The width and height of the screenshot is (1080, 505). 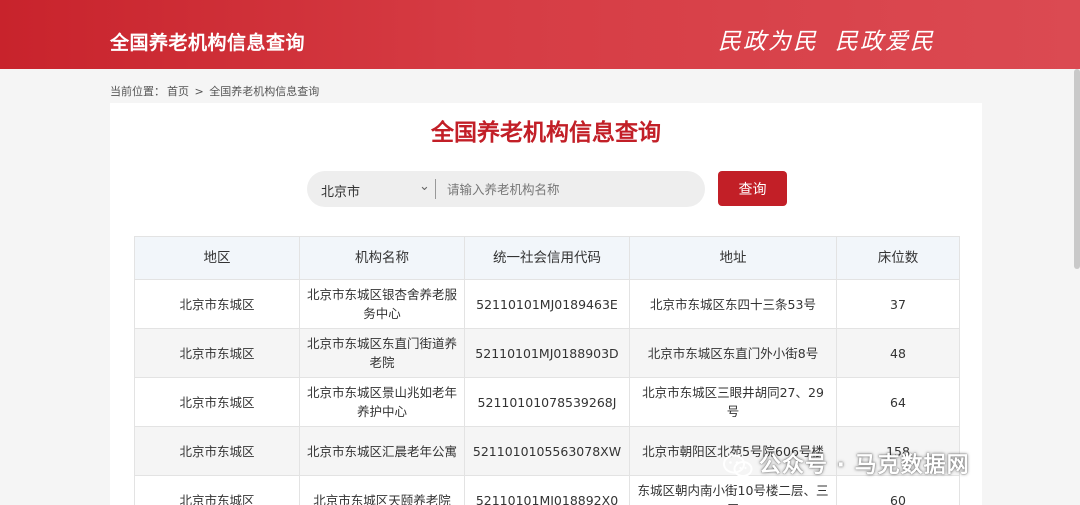 What do you see at coordinates (898, 490) in the screenshot?
I see `cell-beds: 60` at bounding box center [898, 490].